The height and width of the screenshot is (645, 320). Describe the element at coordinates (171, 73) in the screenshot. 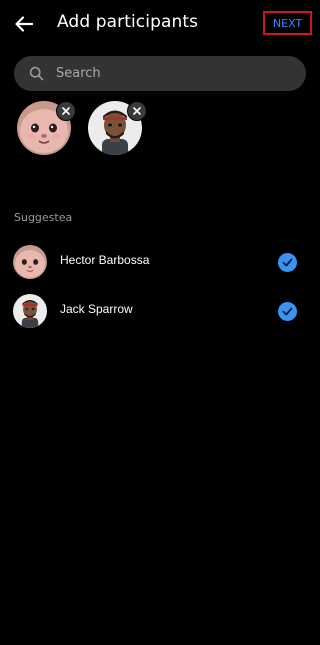

I see `search-input` at that location.